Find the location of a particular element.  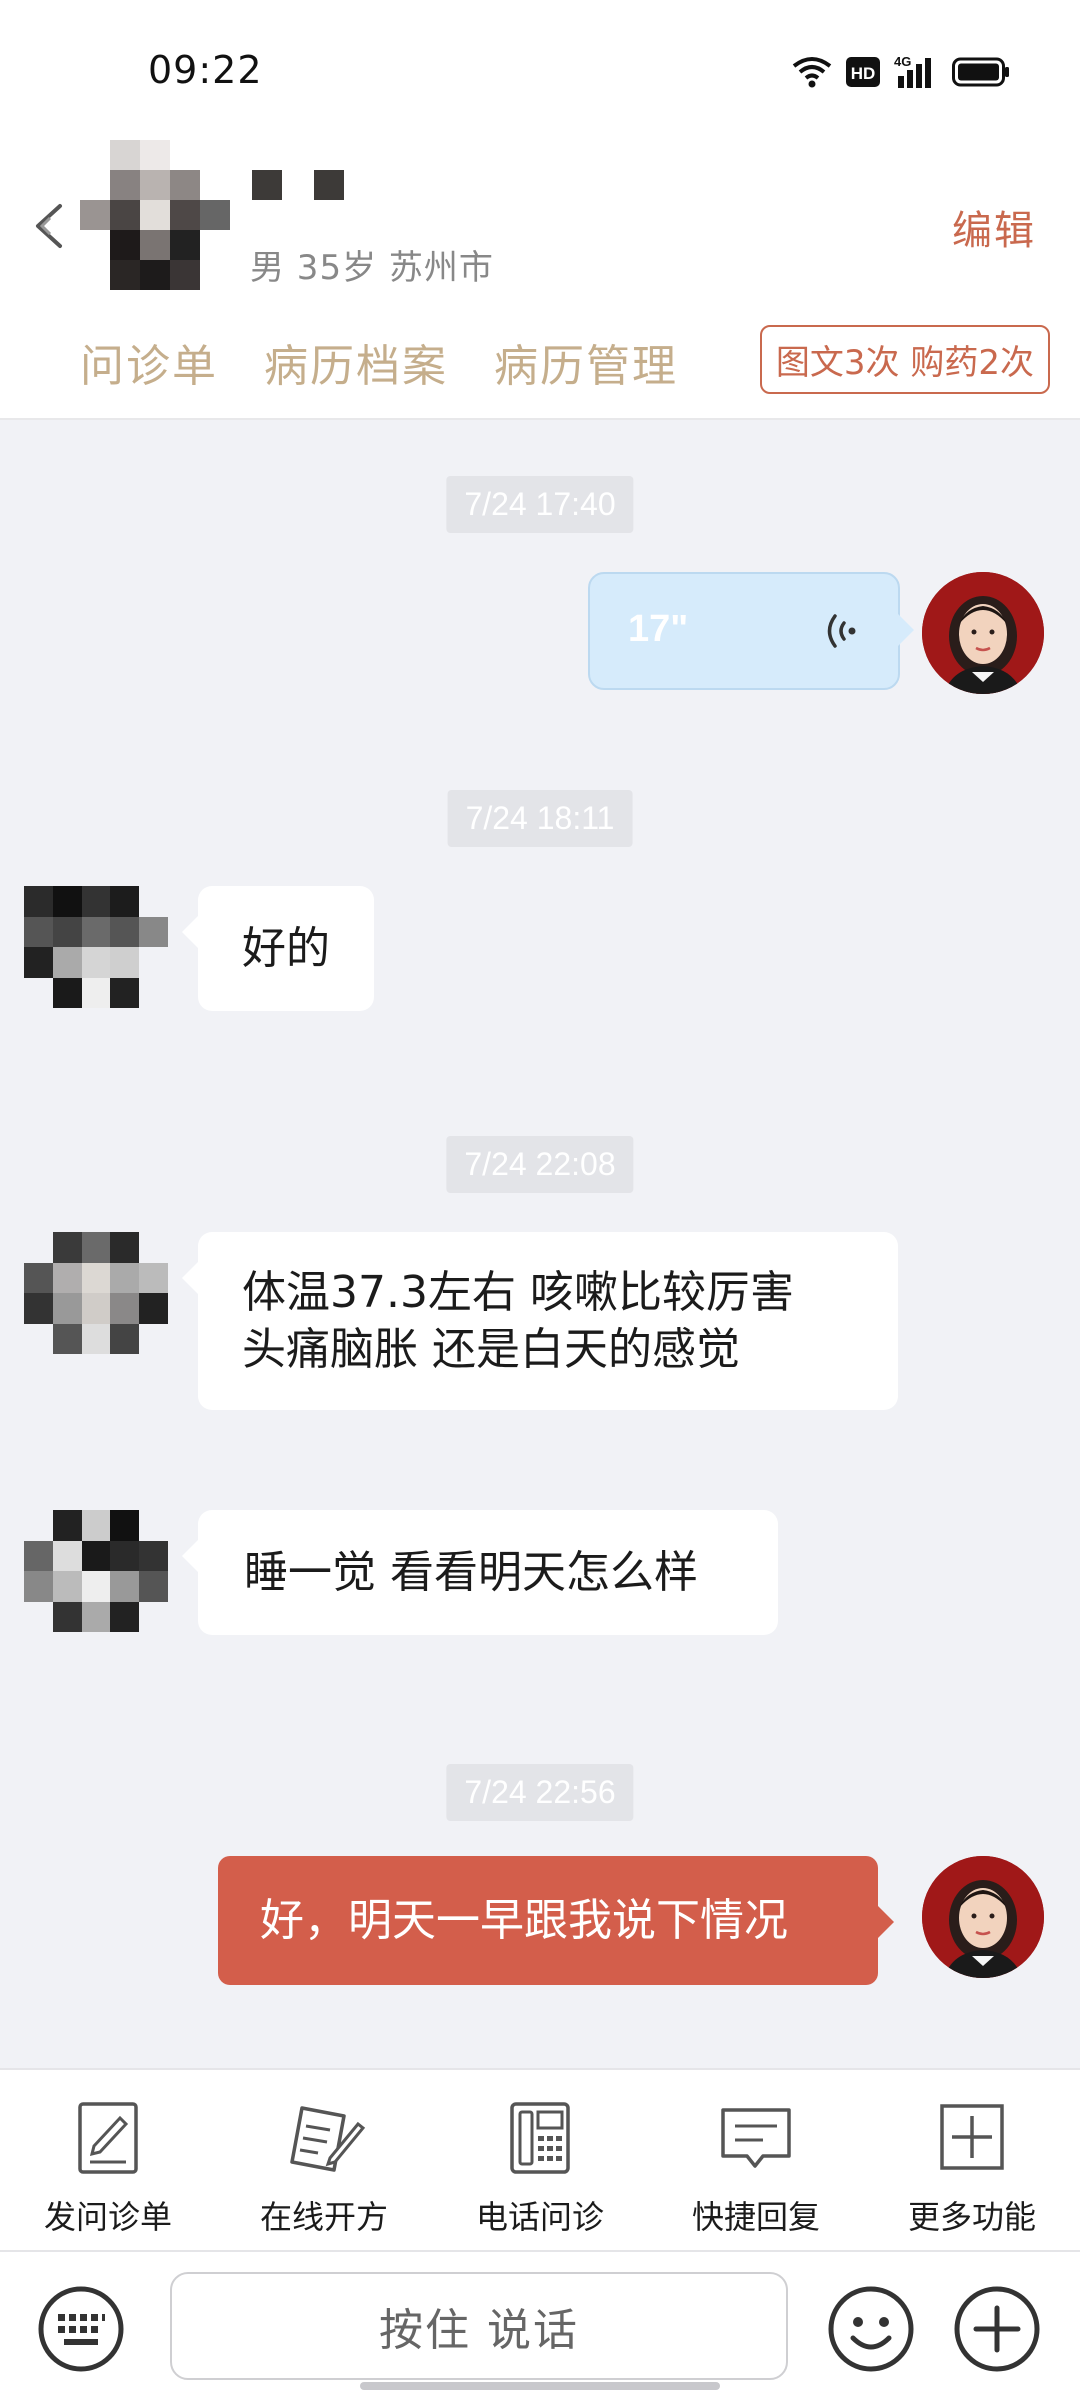

phone-consult-button: 电话问诊 is located at coordinates (540, 2160).